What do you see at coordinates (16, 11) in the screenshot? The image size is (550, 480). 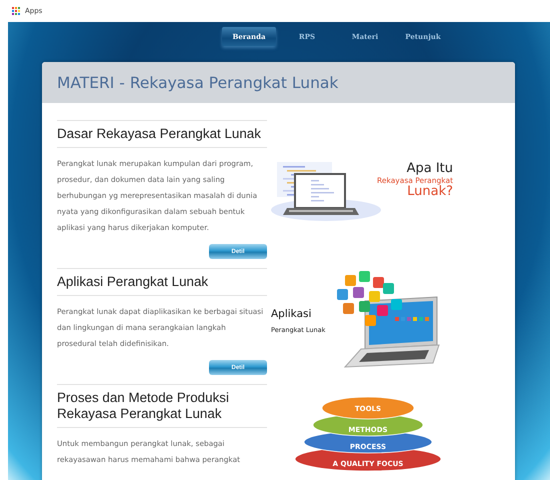 I see `apps-grid-icon` at bounding box center [16, 11].